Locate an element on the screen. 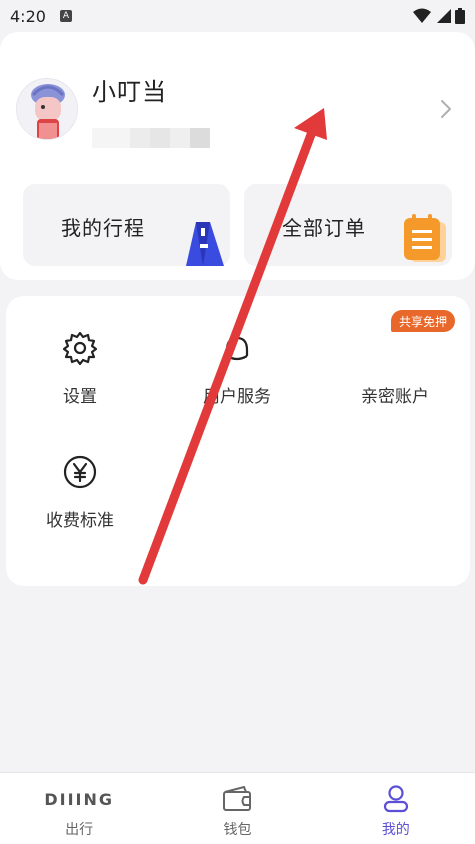 The height and width of the screenshot is (844, 475). masked-phone is located at coordinates (151, 138).